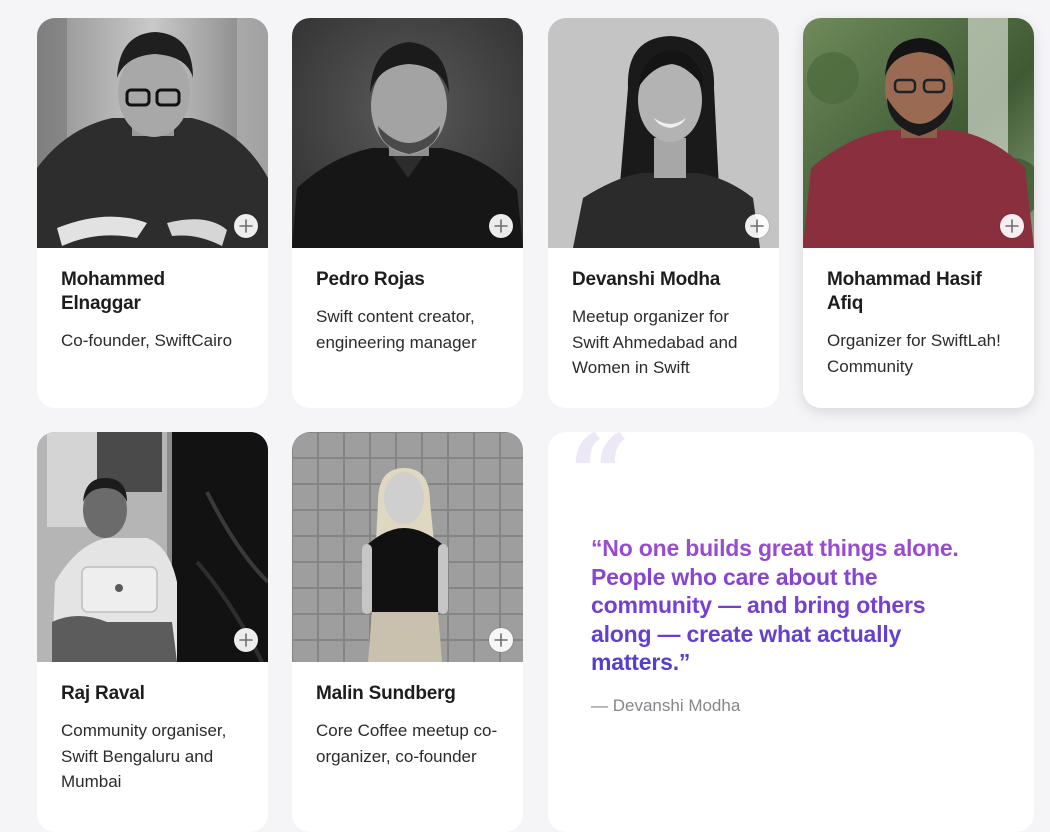  Describe the element at coordinates (370, 279) in the screenshot. I see `person-name: Pedro Rojas` at that location.